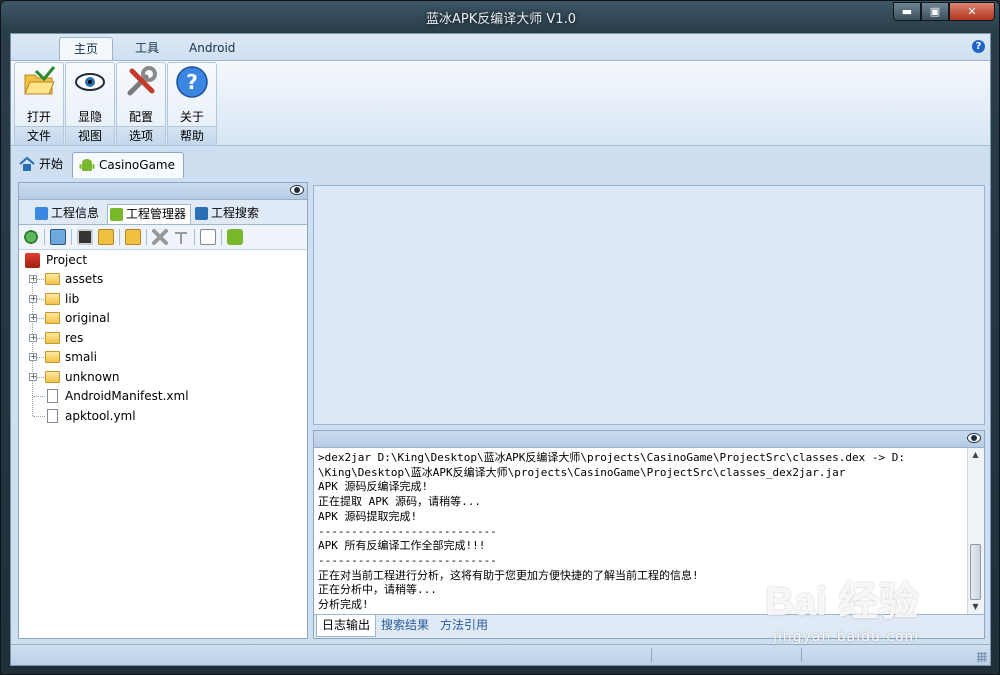  I want to click on help-icon: ?, so click(978, 46).